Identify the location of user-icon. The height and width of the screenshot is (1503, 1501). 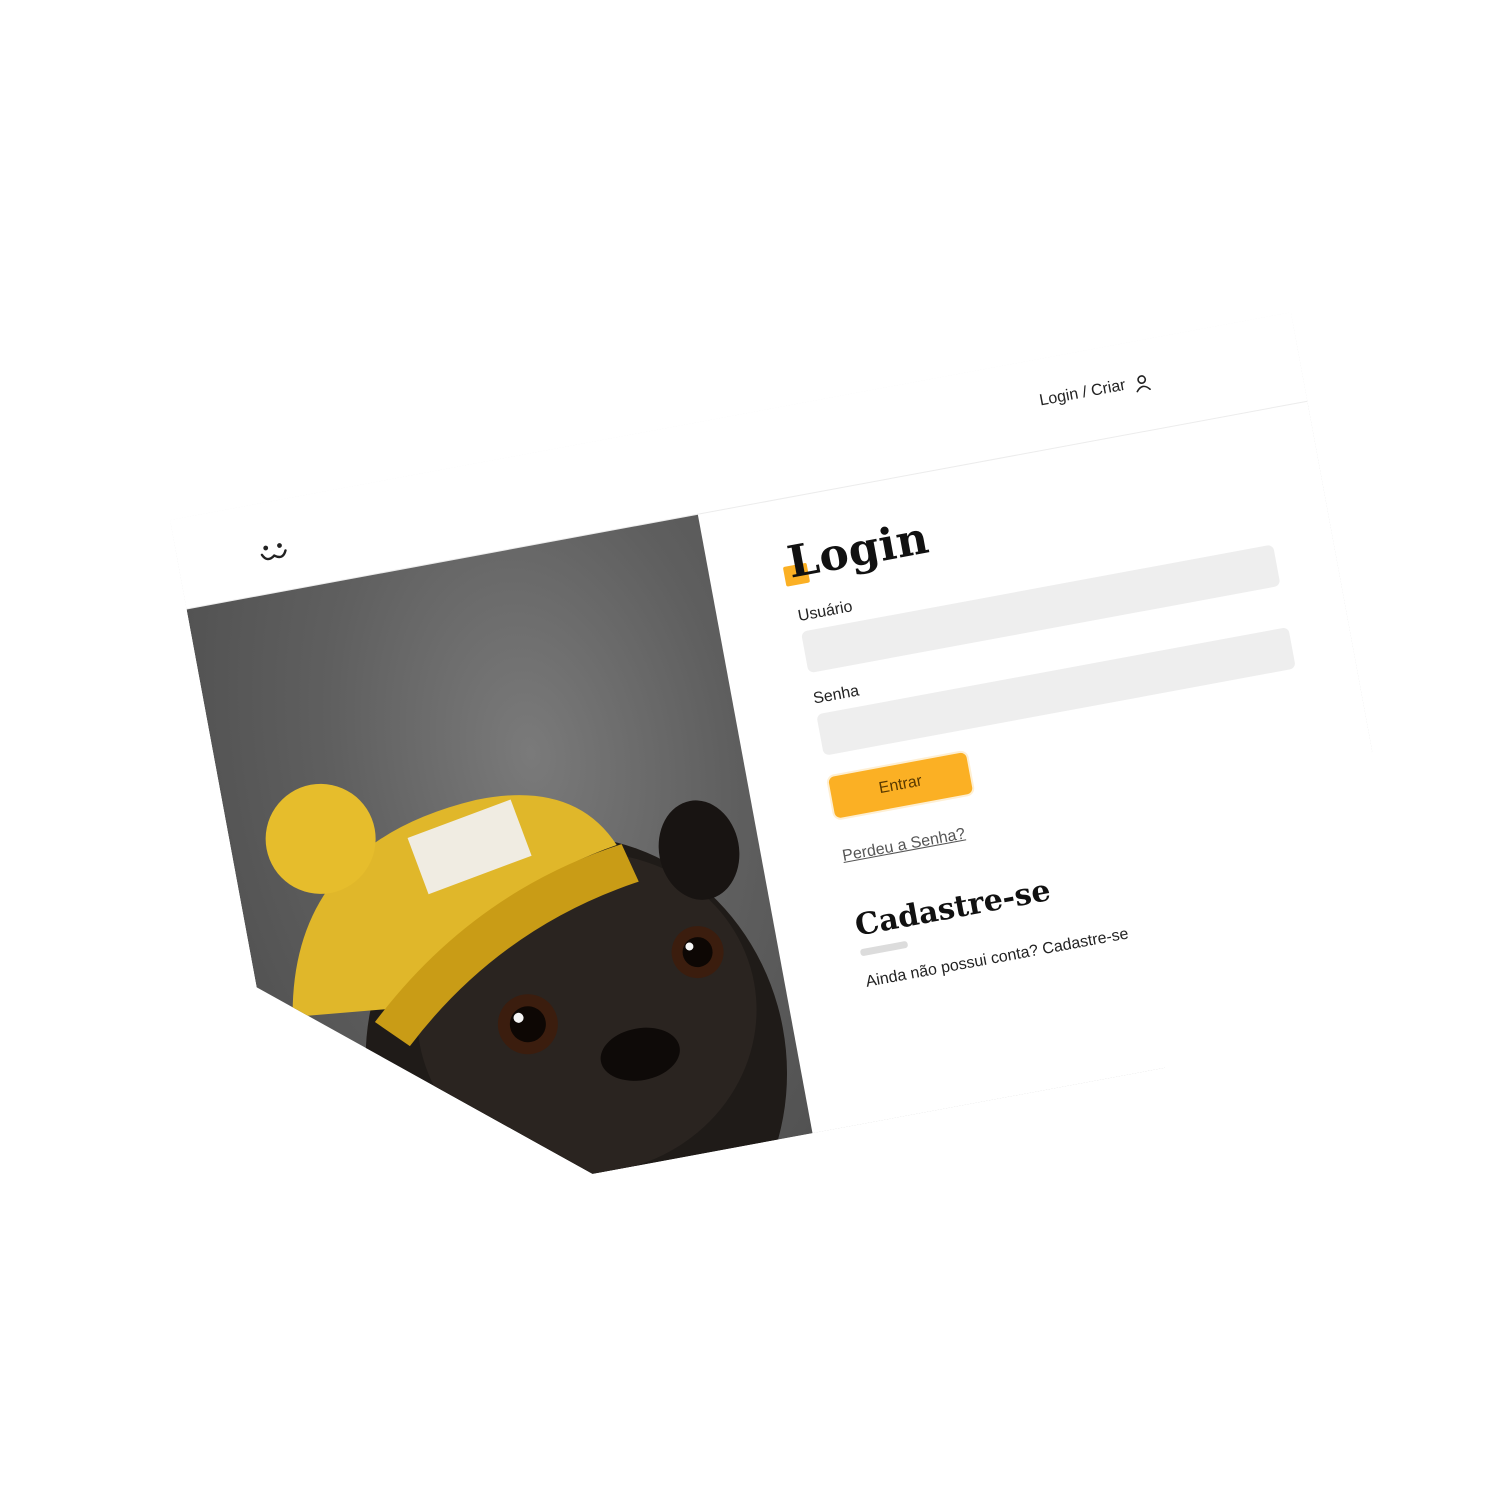
(1142, 382).